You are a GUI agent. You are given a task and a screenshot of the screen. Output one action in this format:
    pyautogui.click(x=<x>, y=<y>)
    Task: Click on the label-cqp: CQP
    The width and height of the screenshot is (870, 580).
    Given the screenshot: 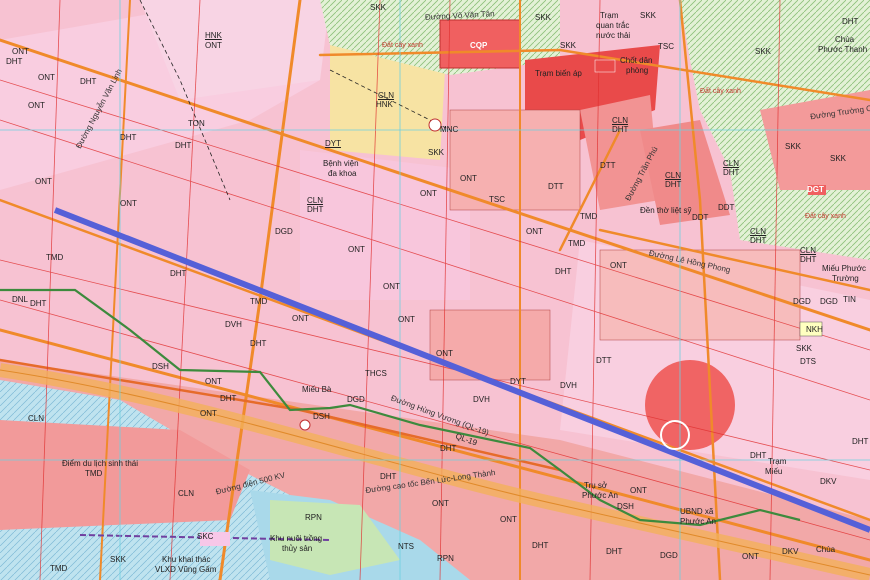 What is the action you would take?
    pyautogui.click(x=479, y=45)
    